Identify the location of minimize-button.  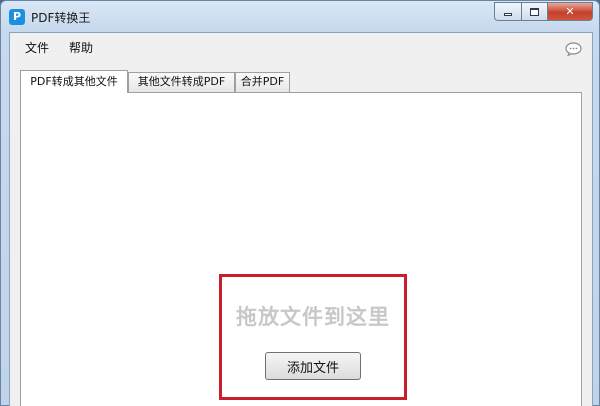
(507, 11).